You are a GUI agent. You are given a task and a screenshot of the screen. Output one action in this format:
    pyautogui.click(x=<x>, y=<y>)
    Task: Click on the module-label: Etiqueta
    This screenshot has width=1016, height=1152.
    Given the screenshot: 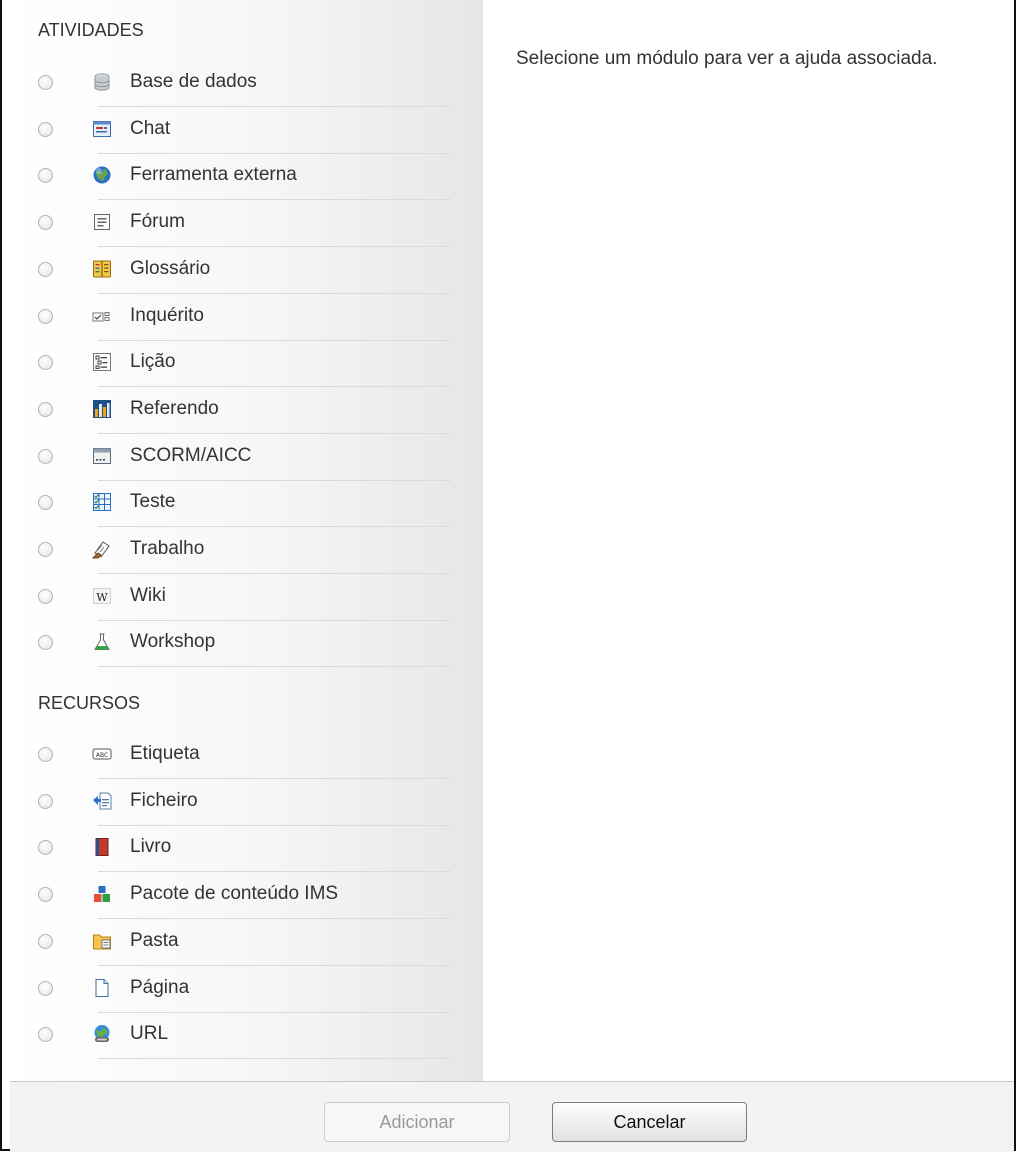 What is the action you would take?
    pyautogui.click(x=165, y=753)
    